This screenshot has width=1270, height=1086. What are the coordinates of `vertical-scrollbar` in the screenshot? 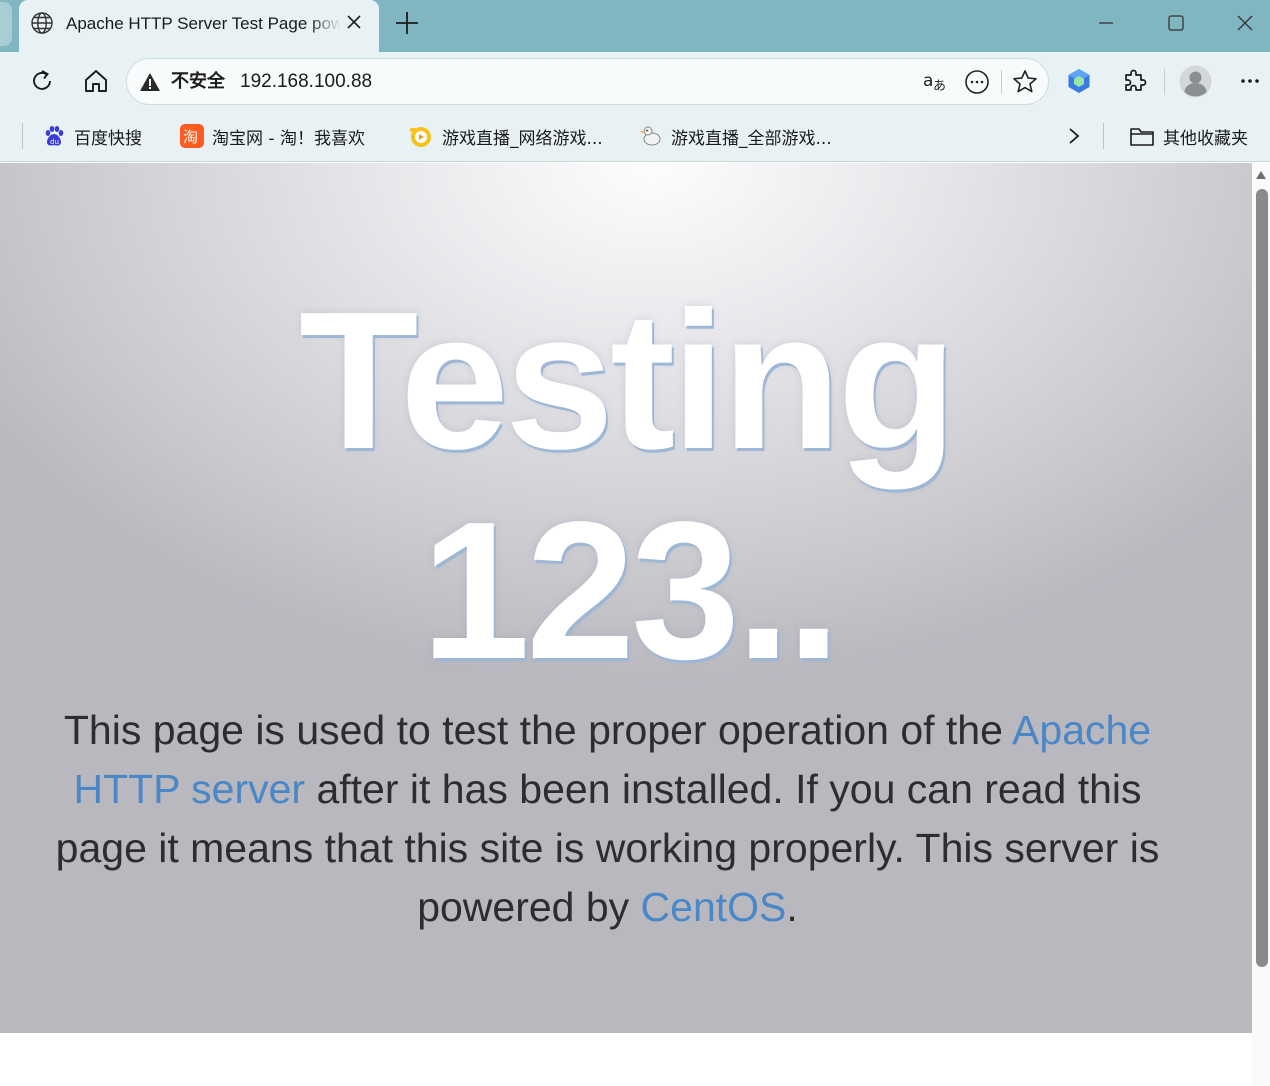 It's located at (1261, 624).